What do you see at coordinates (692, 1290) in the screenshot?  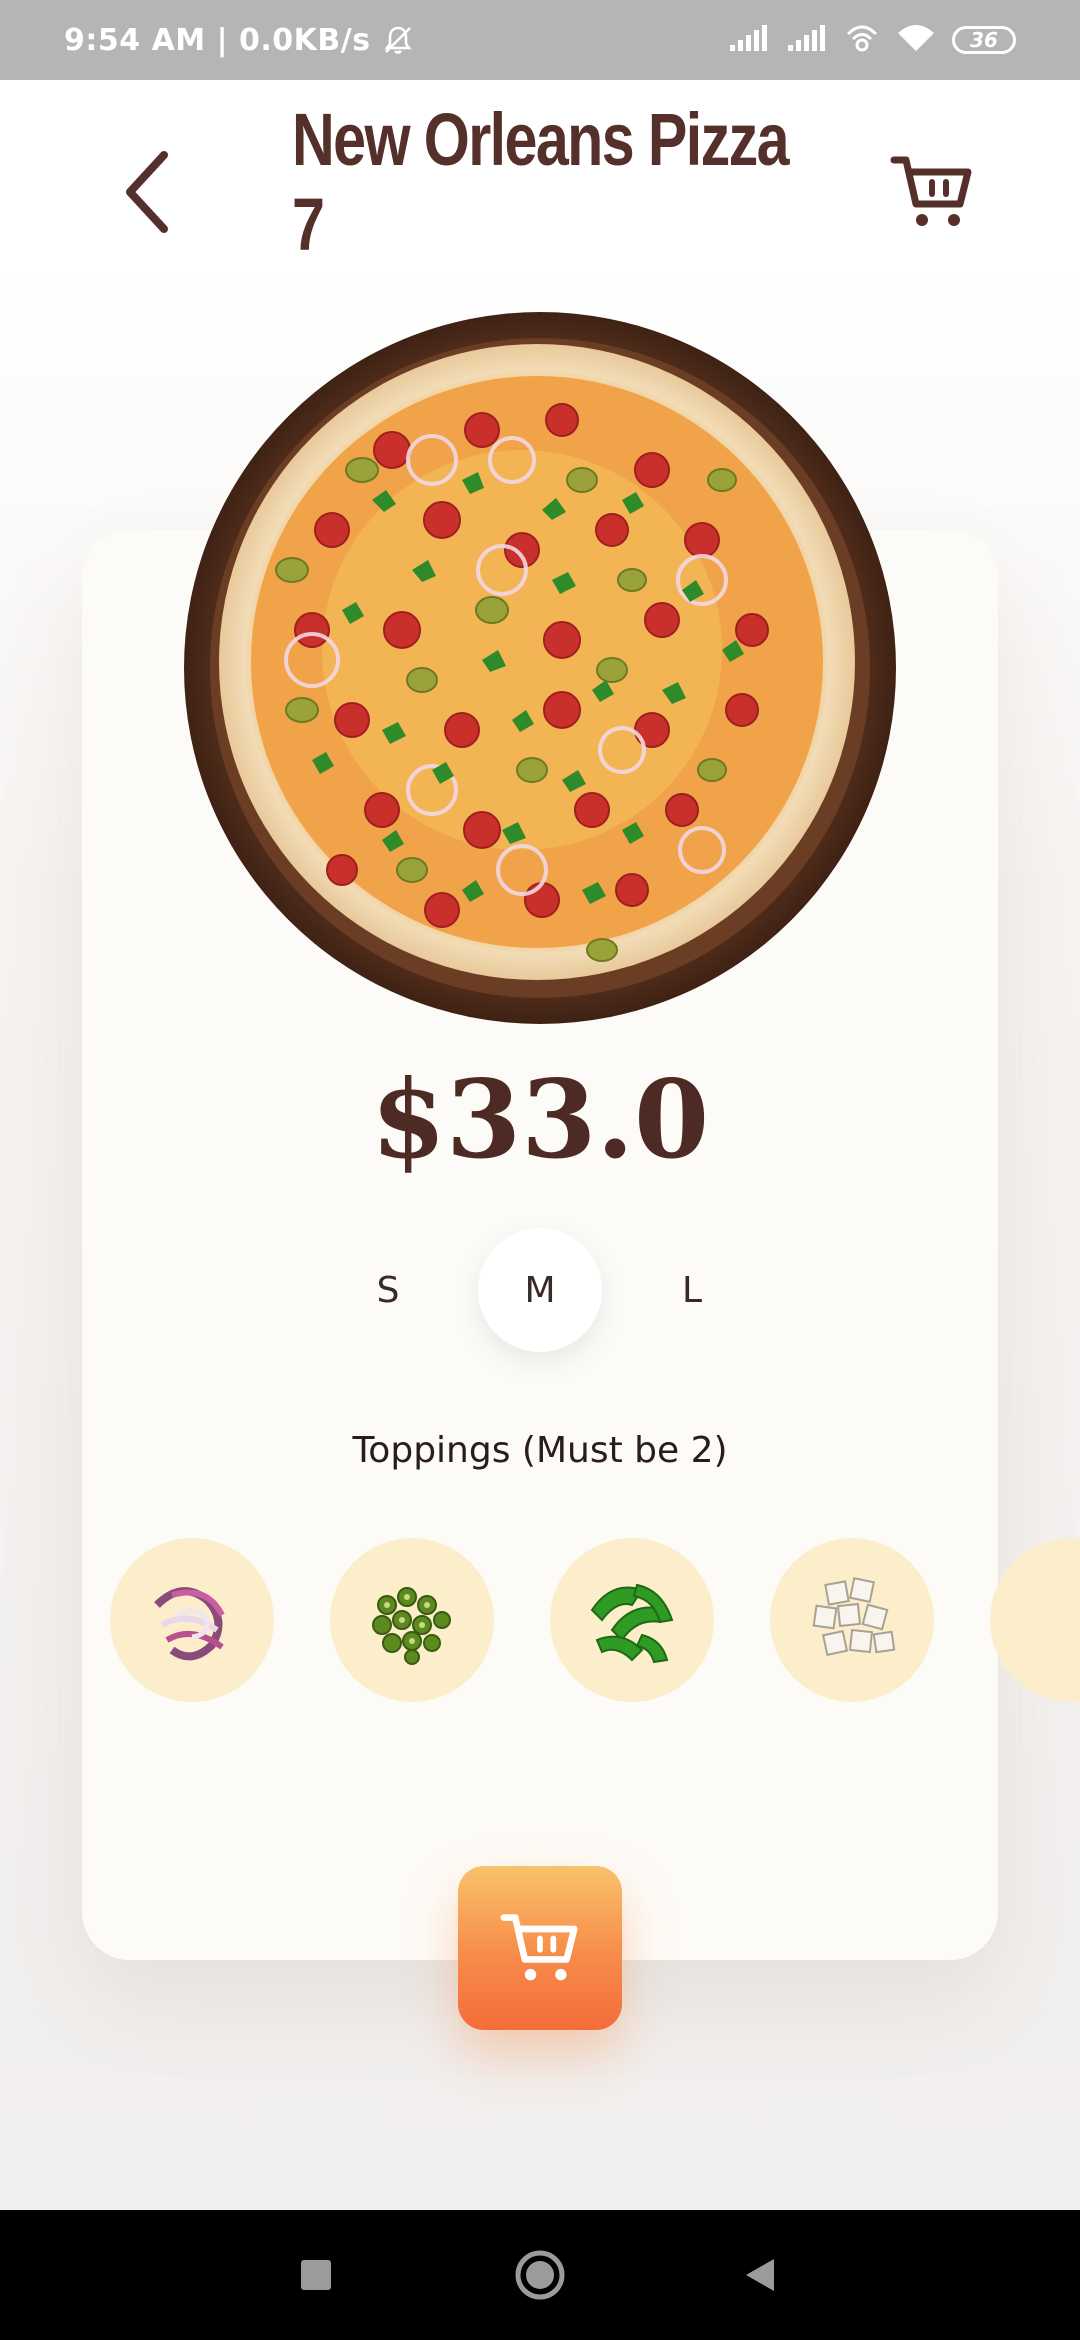 I see `size-option-l: L` at bounding box center [692, 1290].